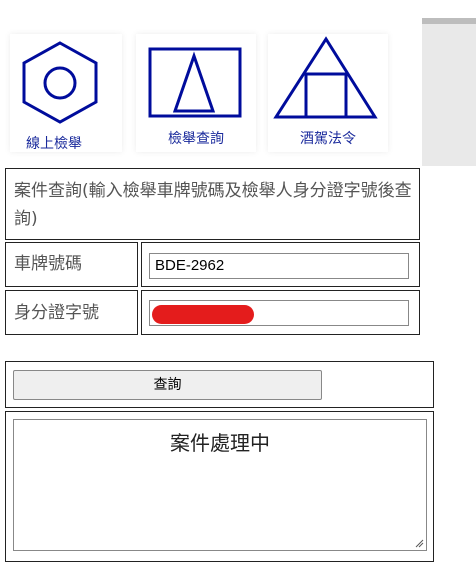 Image resolution: width=476 pixels, height=570 pixels. Describe the element at coordinates (54, 144) in the screenshot. I see `nav-tile-label: 線上檢舉` at that location.